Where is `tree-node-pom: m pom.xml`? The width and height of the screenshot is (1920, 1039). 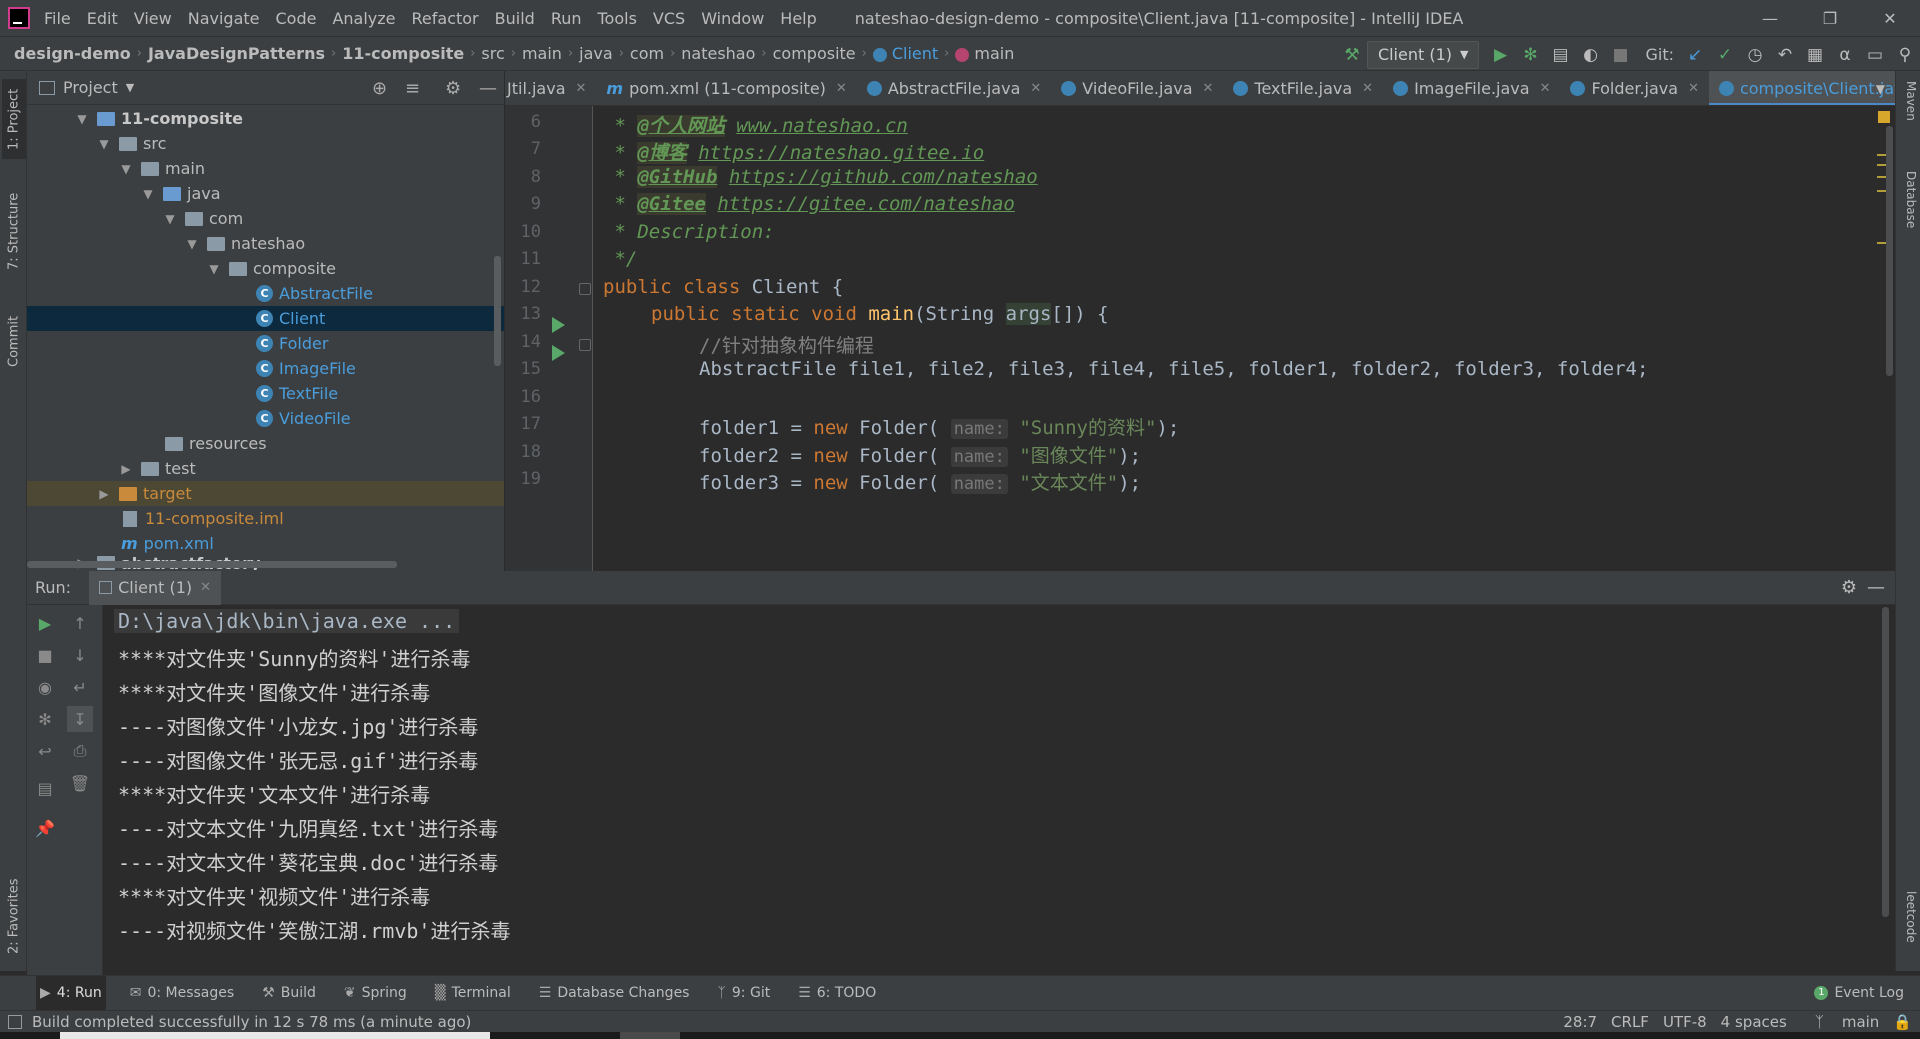 tree-node-pom: m pom.xml is located at coordinates (265, 543).